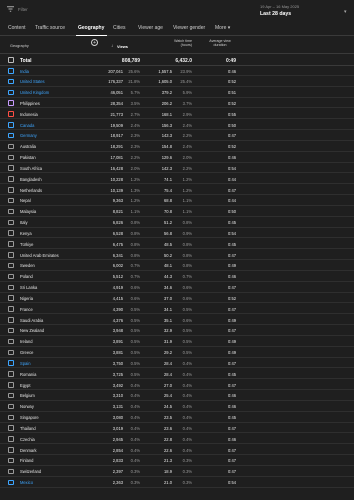 The height and width of the screenshot is (500, 354). I want to click on country-name: Egypt, so click(25, 385).